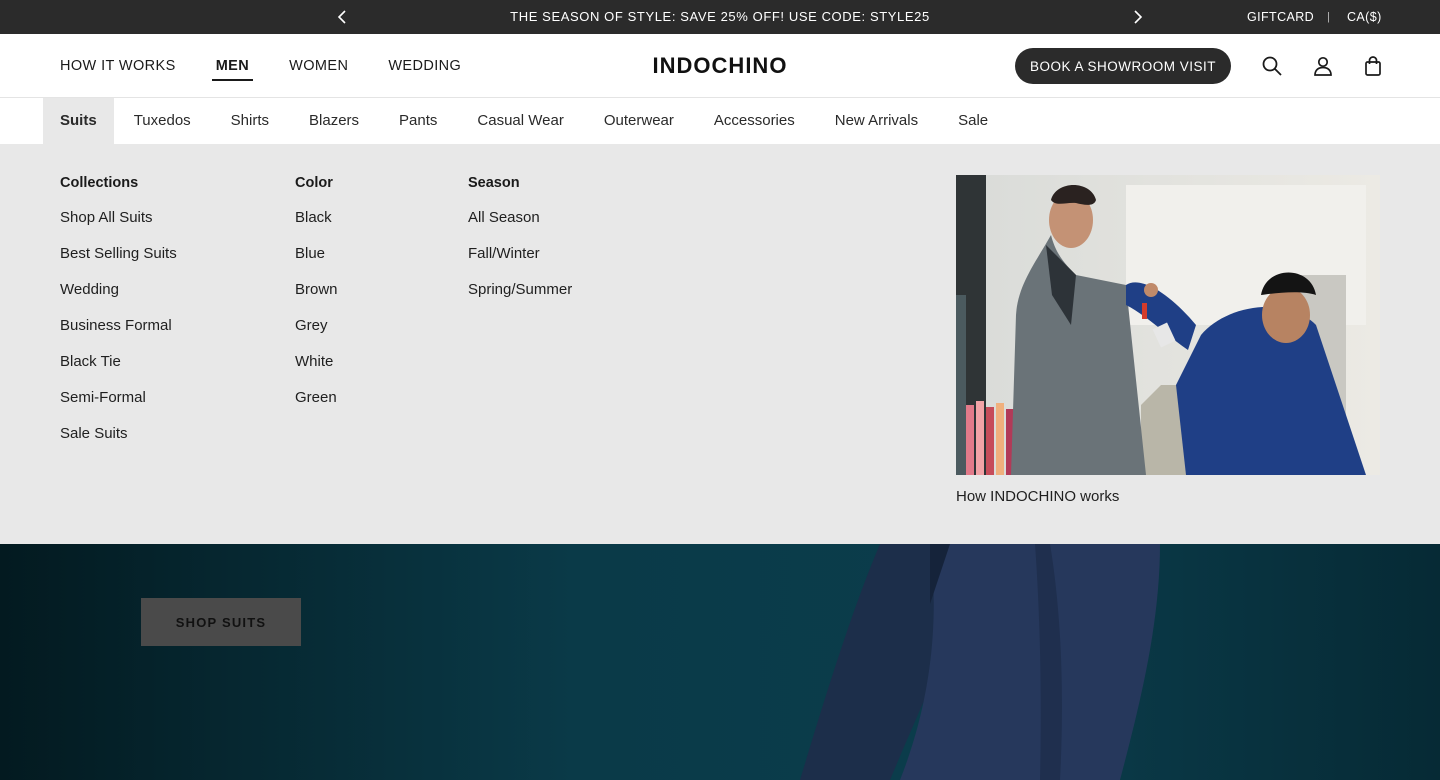 Image resolution: width=1440 pixels, height=780 pixels. Describe the element at coordinates (520, 226) in the screenshot. I see `menu-link: All Season` at that location.